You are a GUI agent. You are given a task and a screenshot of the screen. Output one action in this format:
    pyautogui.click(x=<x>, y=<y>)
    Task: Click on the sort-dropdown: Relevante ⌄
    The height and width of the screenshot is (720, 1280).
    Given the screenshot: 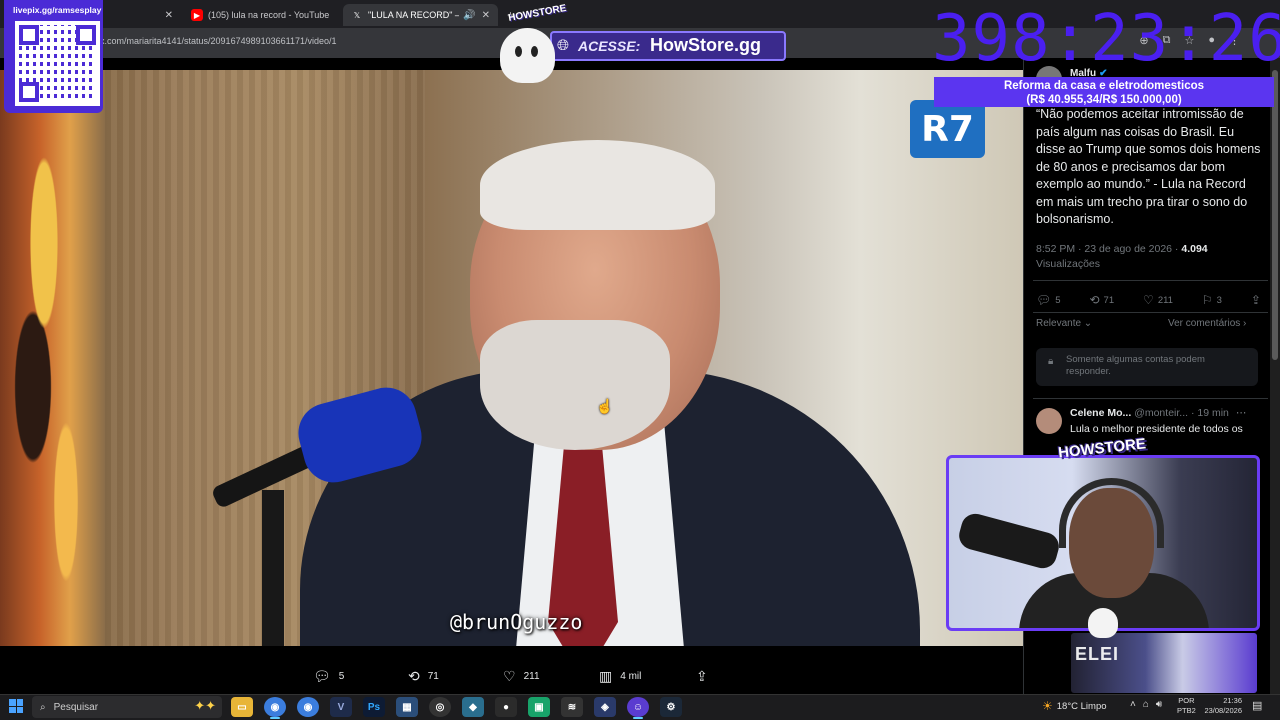 What is the action you would take?
    pyautogui.click(x=1064, y=323)
    